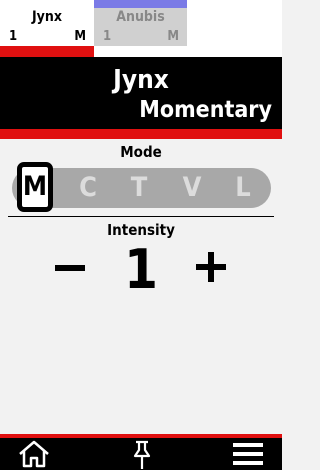 This screenshot has height=470, width=320. I want to click on bottom-nav, so click(141, 454).